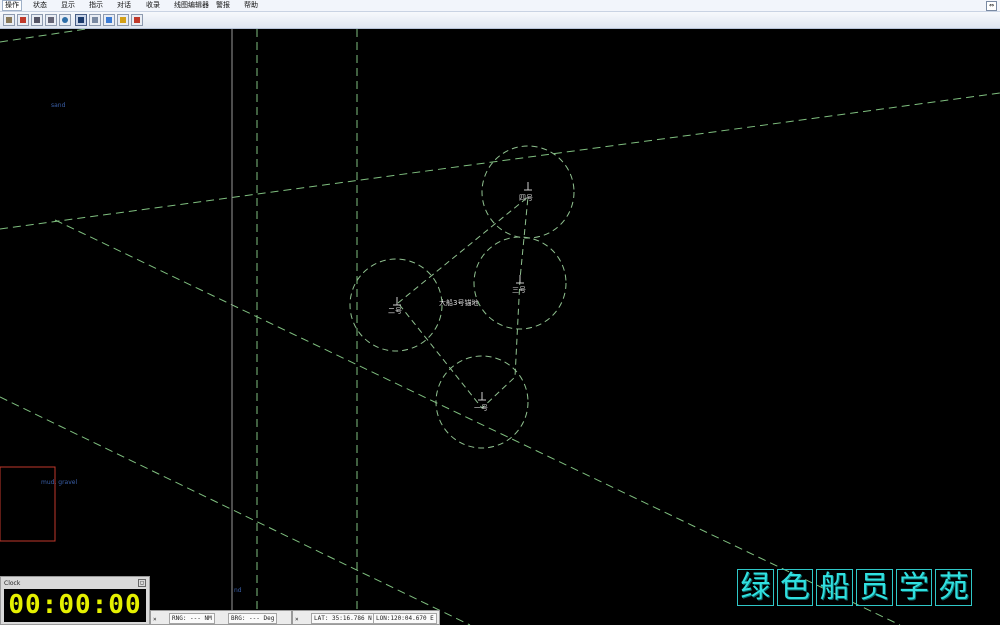  What do you see at coordinates (59, 482) in the screenshot?
I see `seabed-label-mud-gravel: mud, gravel` at bounding box center [59, 482].